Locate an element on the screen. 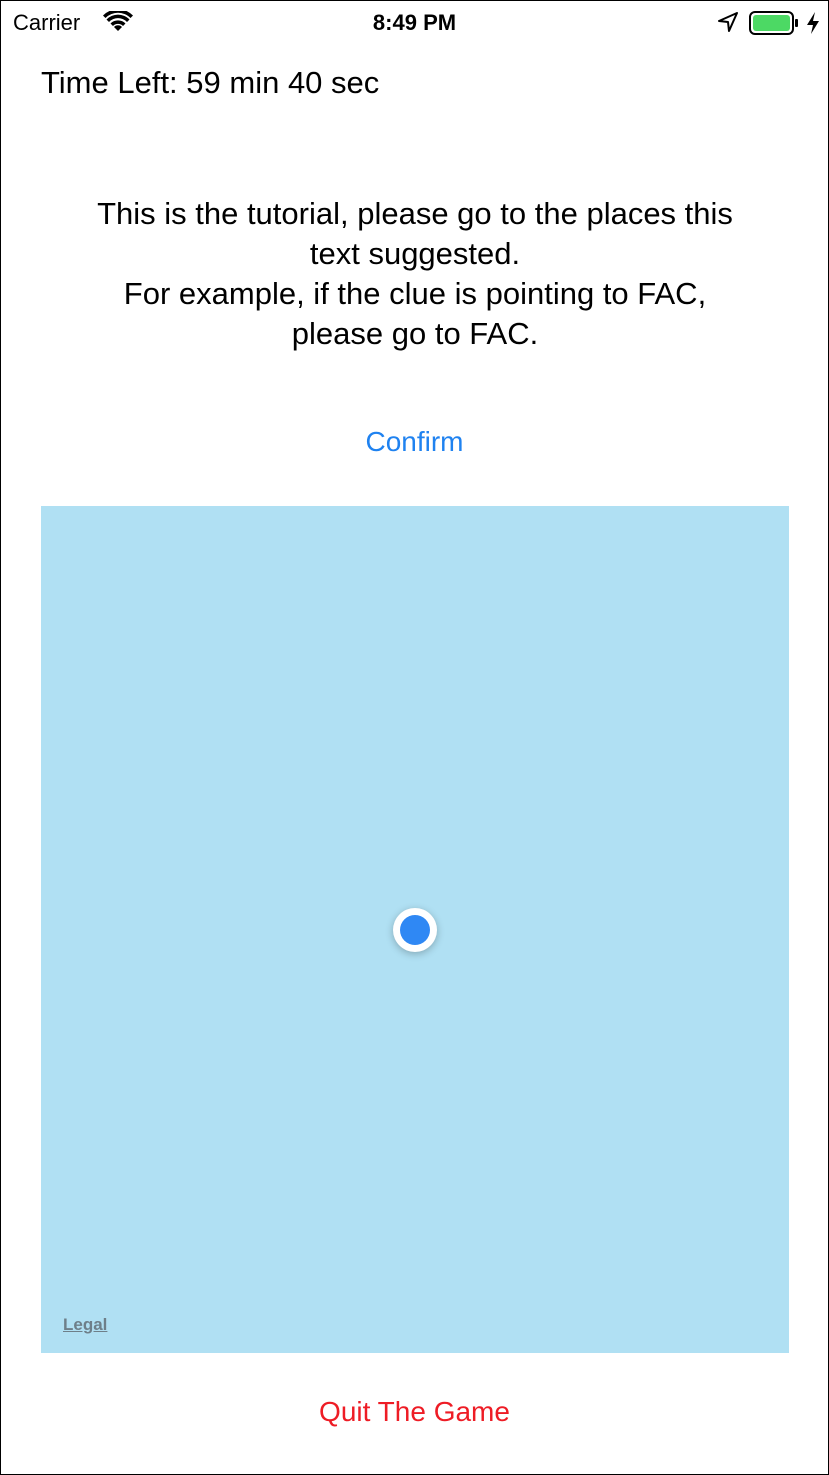  status-time: 8:49 PM is located at coordinates (414, 22).